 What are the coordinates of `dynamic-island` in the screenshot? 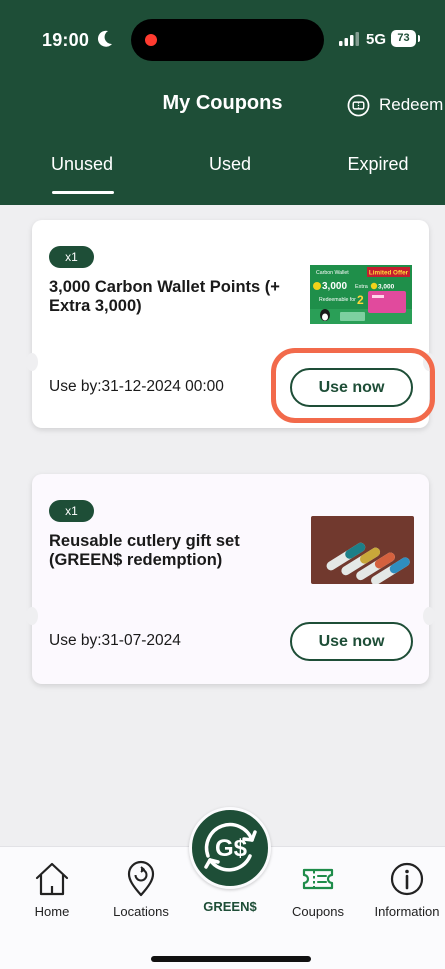 It's located at (227, 40).